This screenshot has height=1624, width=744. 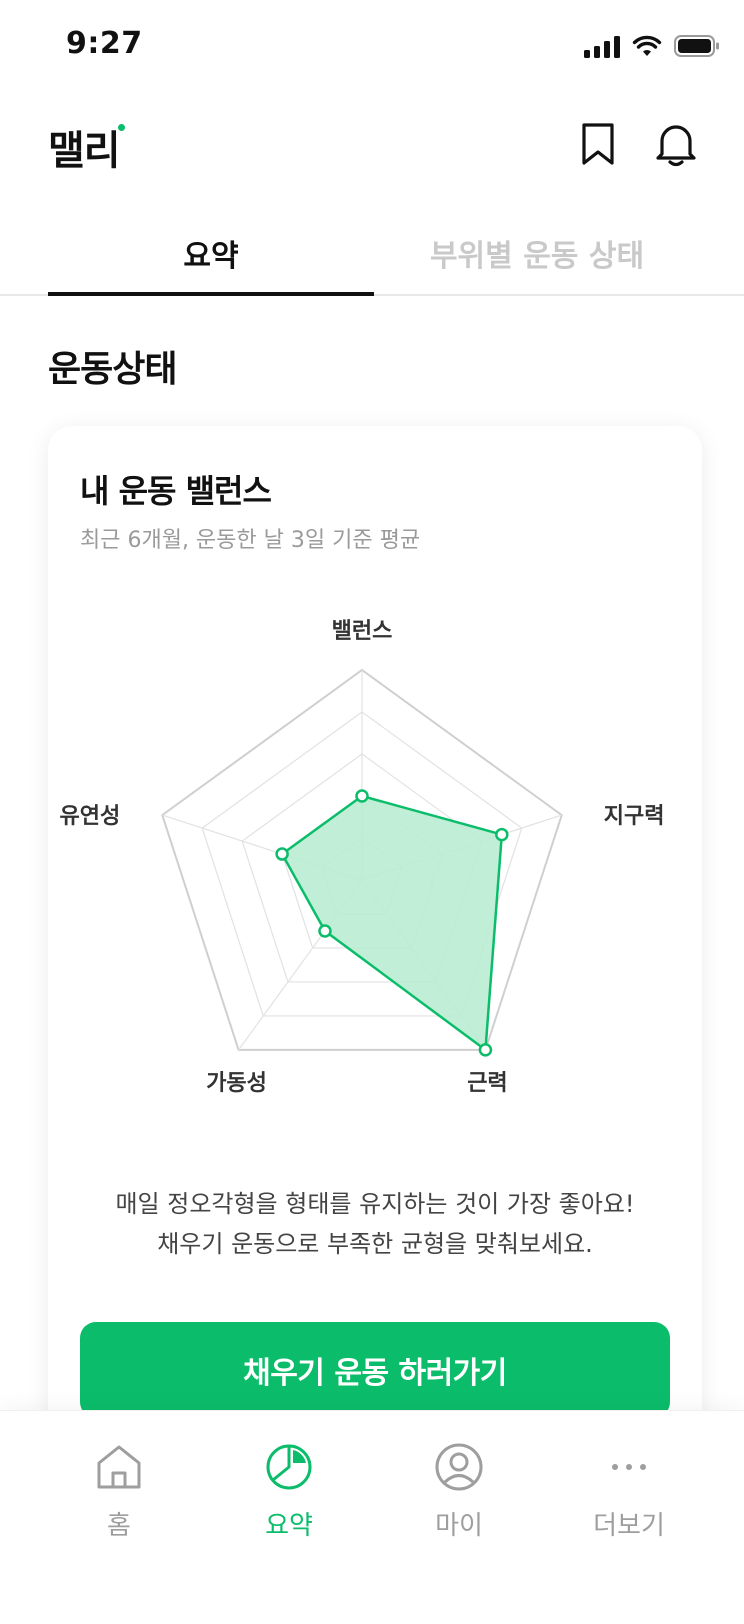 I want to click on bottom-nav: 홈 요약 마이 더보기, so click(x=372, y=1517).